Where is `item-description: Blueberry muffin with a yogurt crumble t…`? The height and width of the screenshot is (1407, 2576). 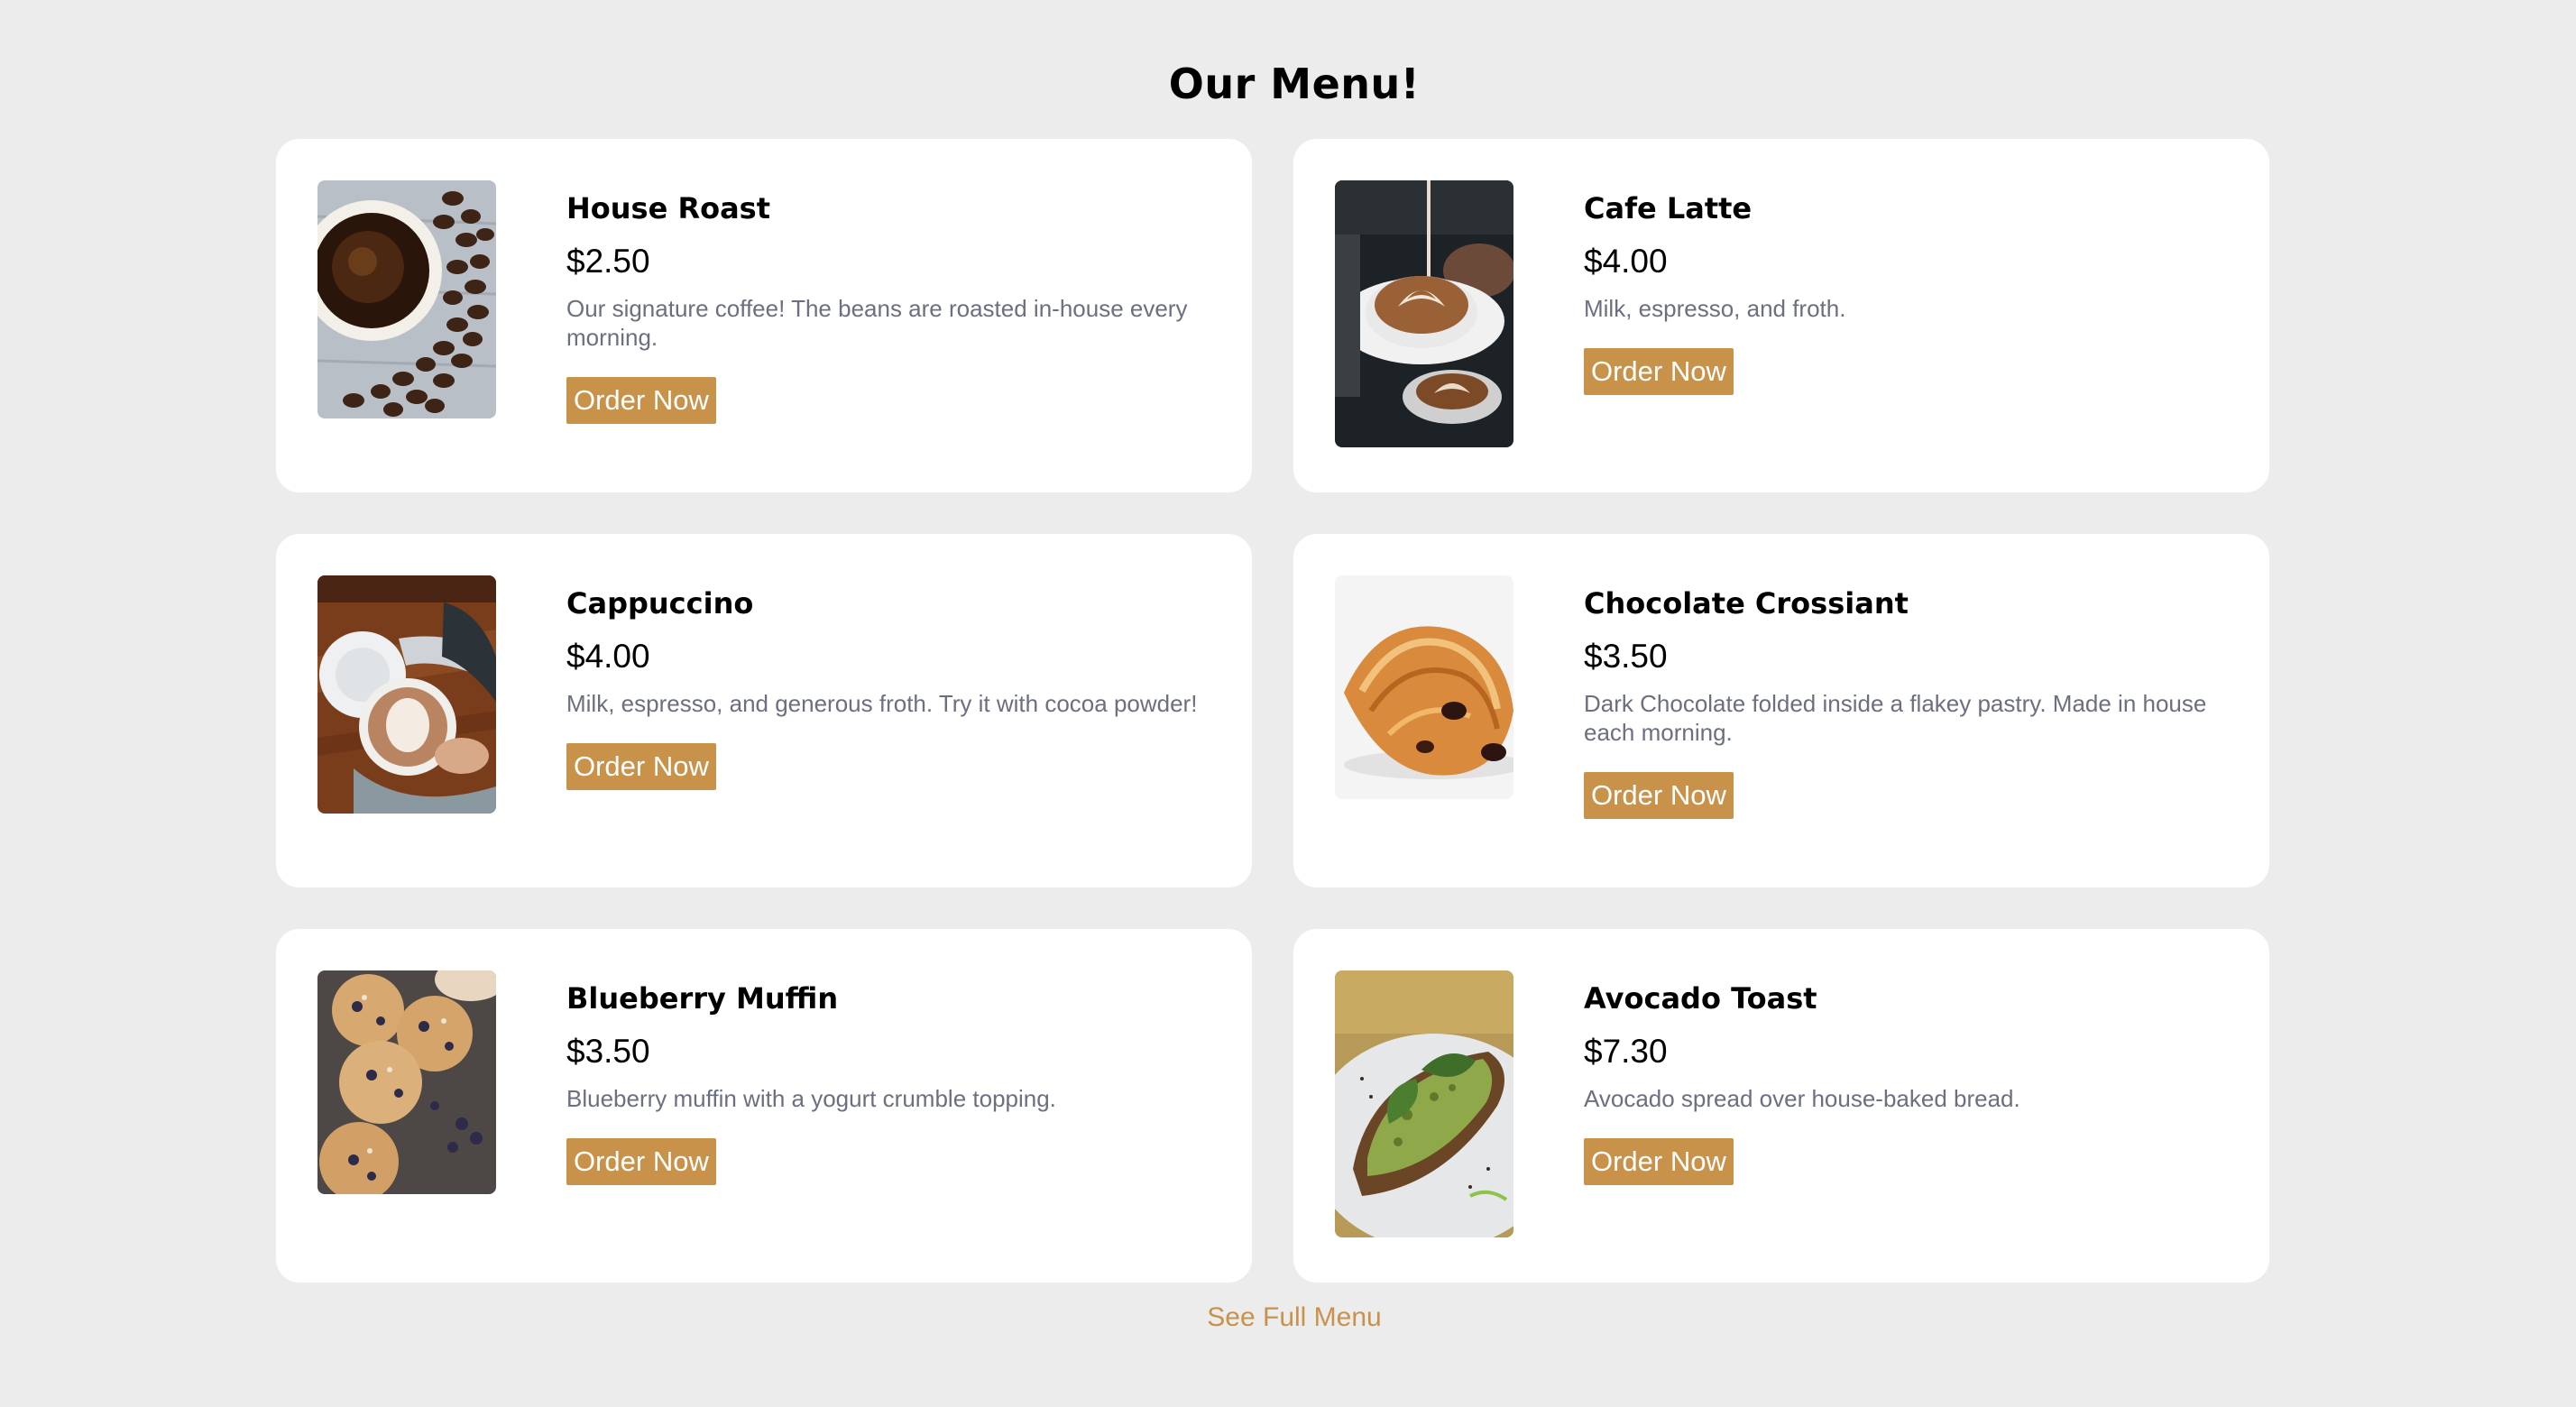 item-description: Blueberry muffin with a yogurt crumble t… is located at coordinates (811, 1098).